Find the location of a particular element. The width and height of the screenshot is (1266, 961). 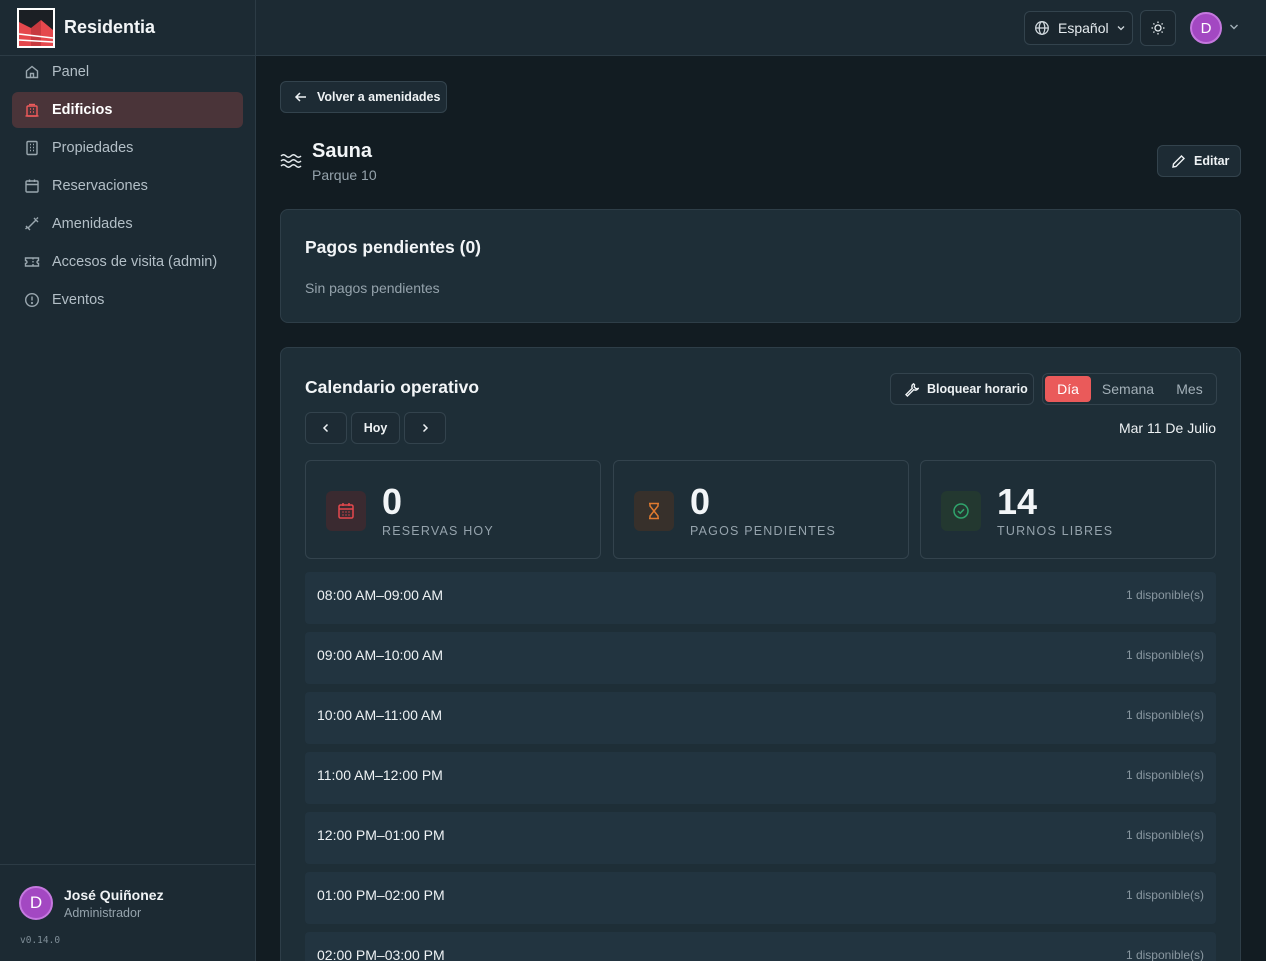

slot-time: 10:00 AM–11:00 AM is located at coordinates (380, 715).